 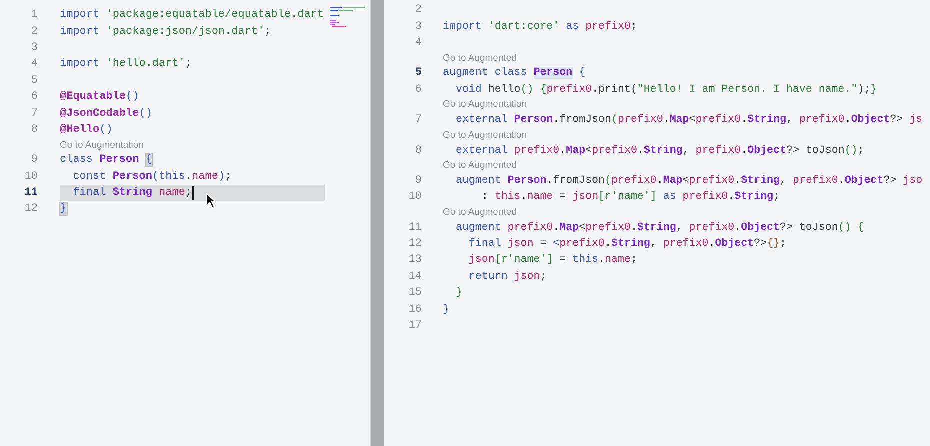 What do you see at coordinates (688, 181) in the screenshot?
I see `code-line: augment Person.fromJson(prefix0.Map<prefix0.String, prefix0.Object?> jso` at bounding box center [688, 181].